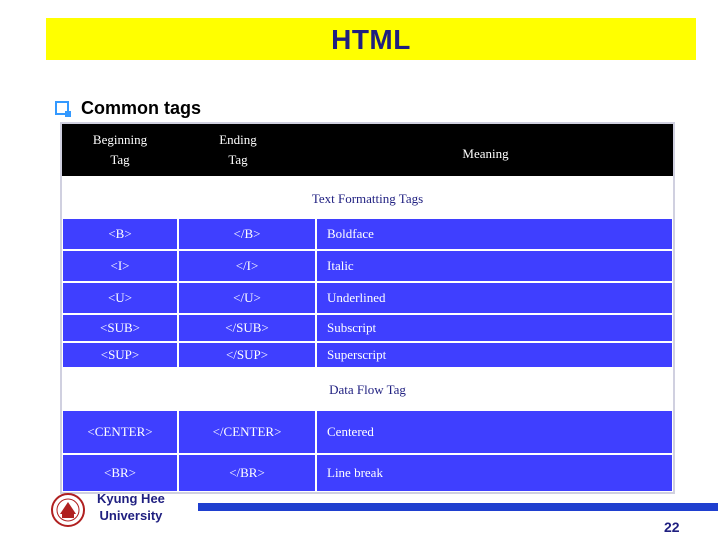 This screenshot has width=720, height=540. I want to click on table-cell-begin: <BR>, so click(120, 473).